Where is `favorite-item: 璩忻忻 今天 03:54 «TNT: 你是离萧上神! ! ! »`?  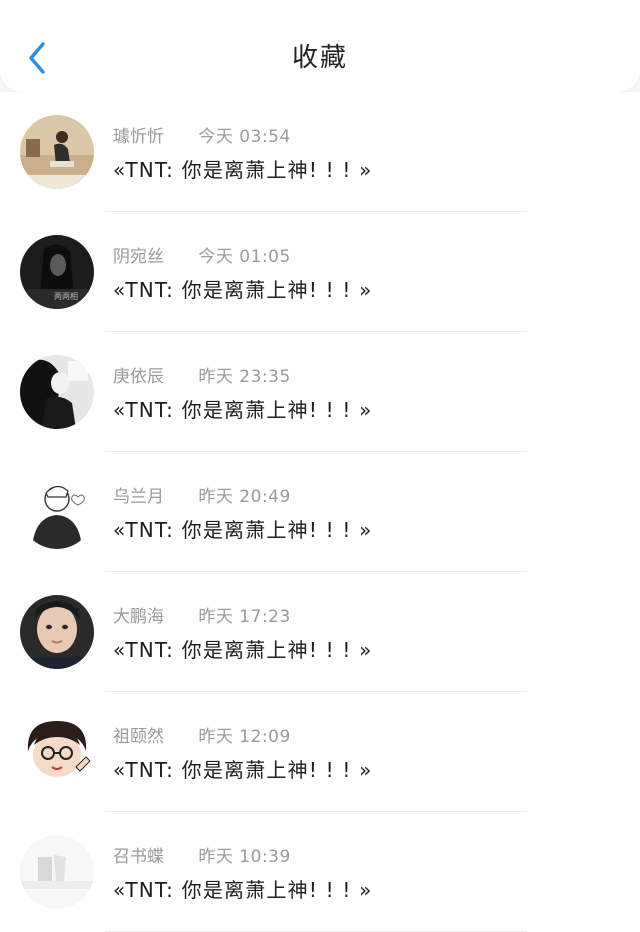
favorite-item: 璩忻忻 今天 03:54 «TNT: 你是离萧上神! ! ! » is located at coordinates (320, 152).